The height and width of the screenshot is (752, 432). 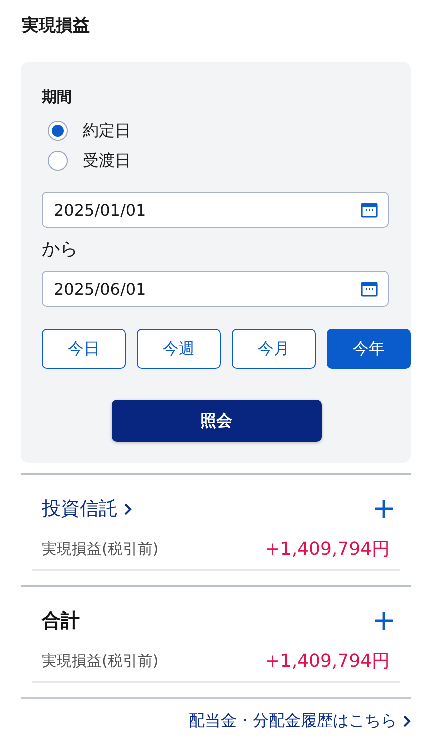 I want to click on history-link: 配当金・分配金履歴はこちら, so click(x=300, y=721).